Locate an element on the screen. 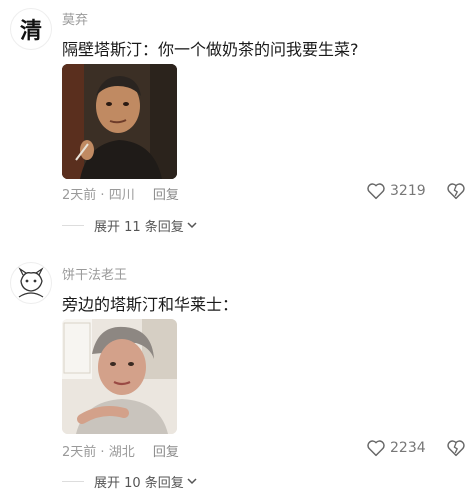  avatar is located at coordinates (31, 283).